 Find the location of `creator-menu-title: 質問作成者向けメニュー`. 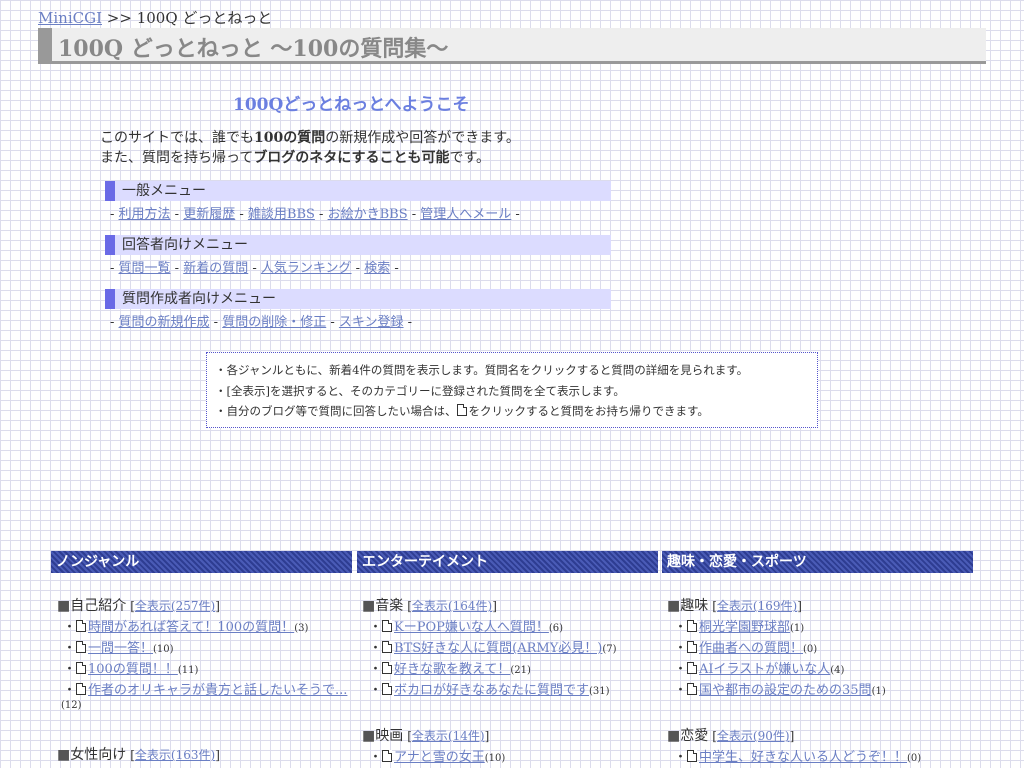

creator-menu-title: 質問作成者向けメニュー is located at coordinates (199, 299).